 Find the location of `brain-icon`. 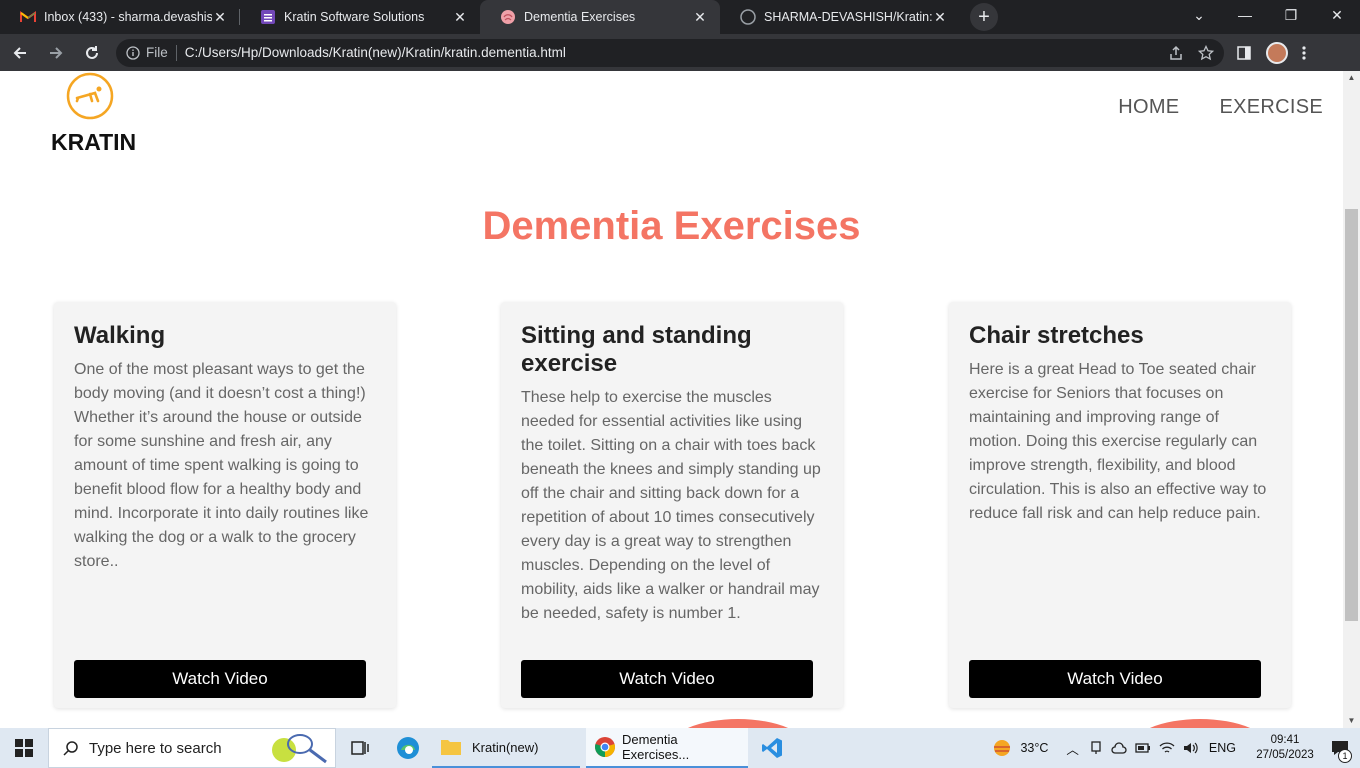

brain-icon is located at coordinates (508, 17).